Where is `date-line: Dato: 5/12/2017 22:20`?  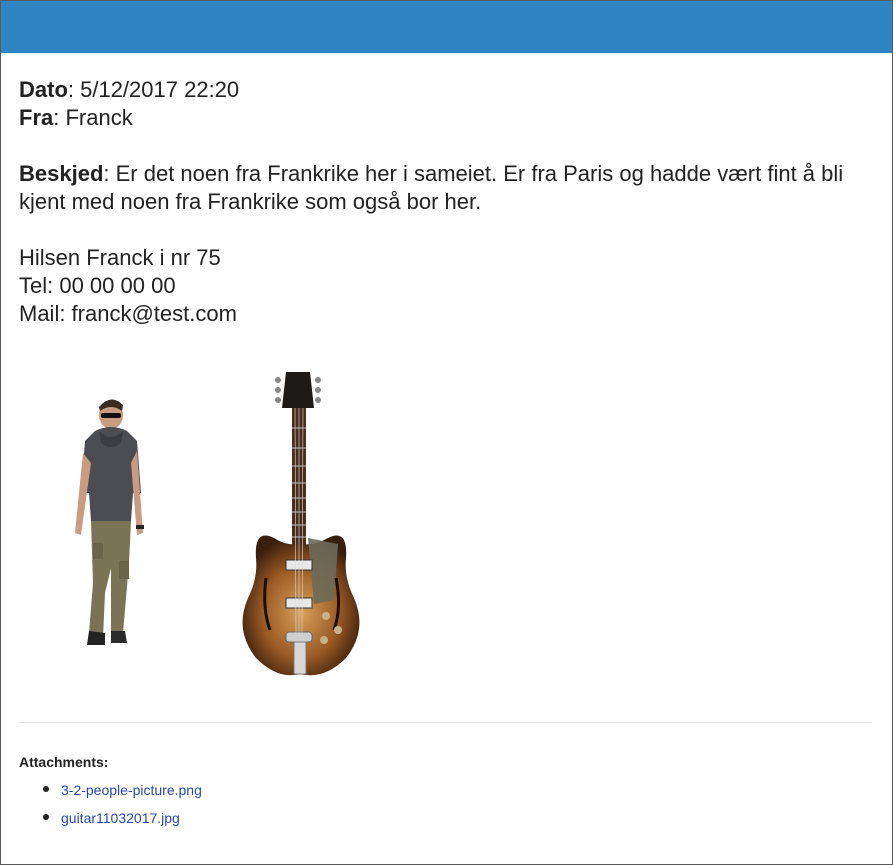
date-line: Dato: 5/12/2017 22:20 is located at coordinates (449, 90).